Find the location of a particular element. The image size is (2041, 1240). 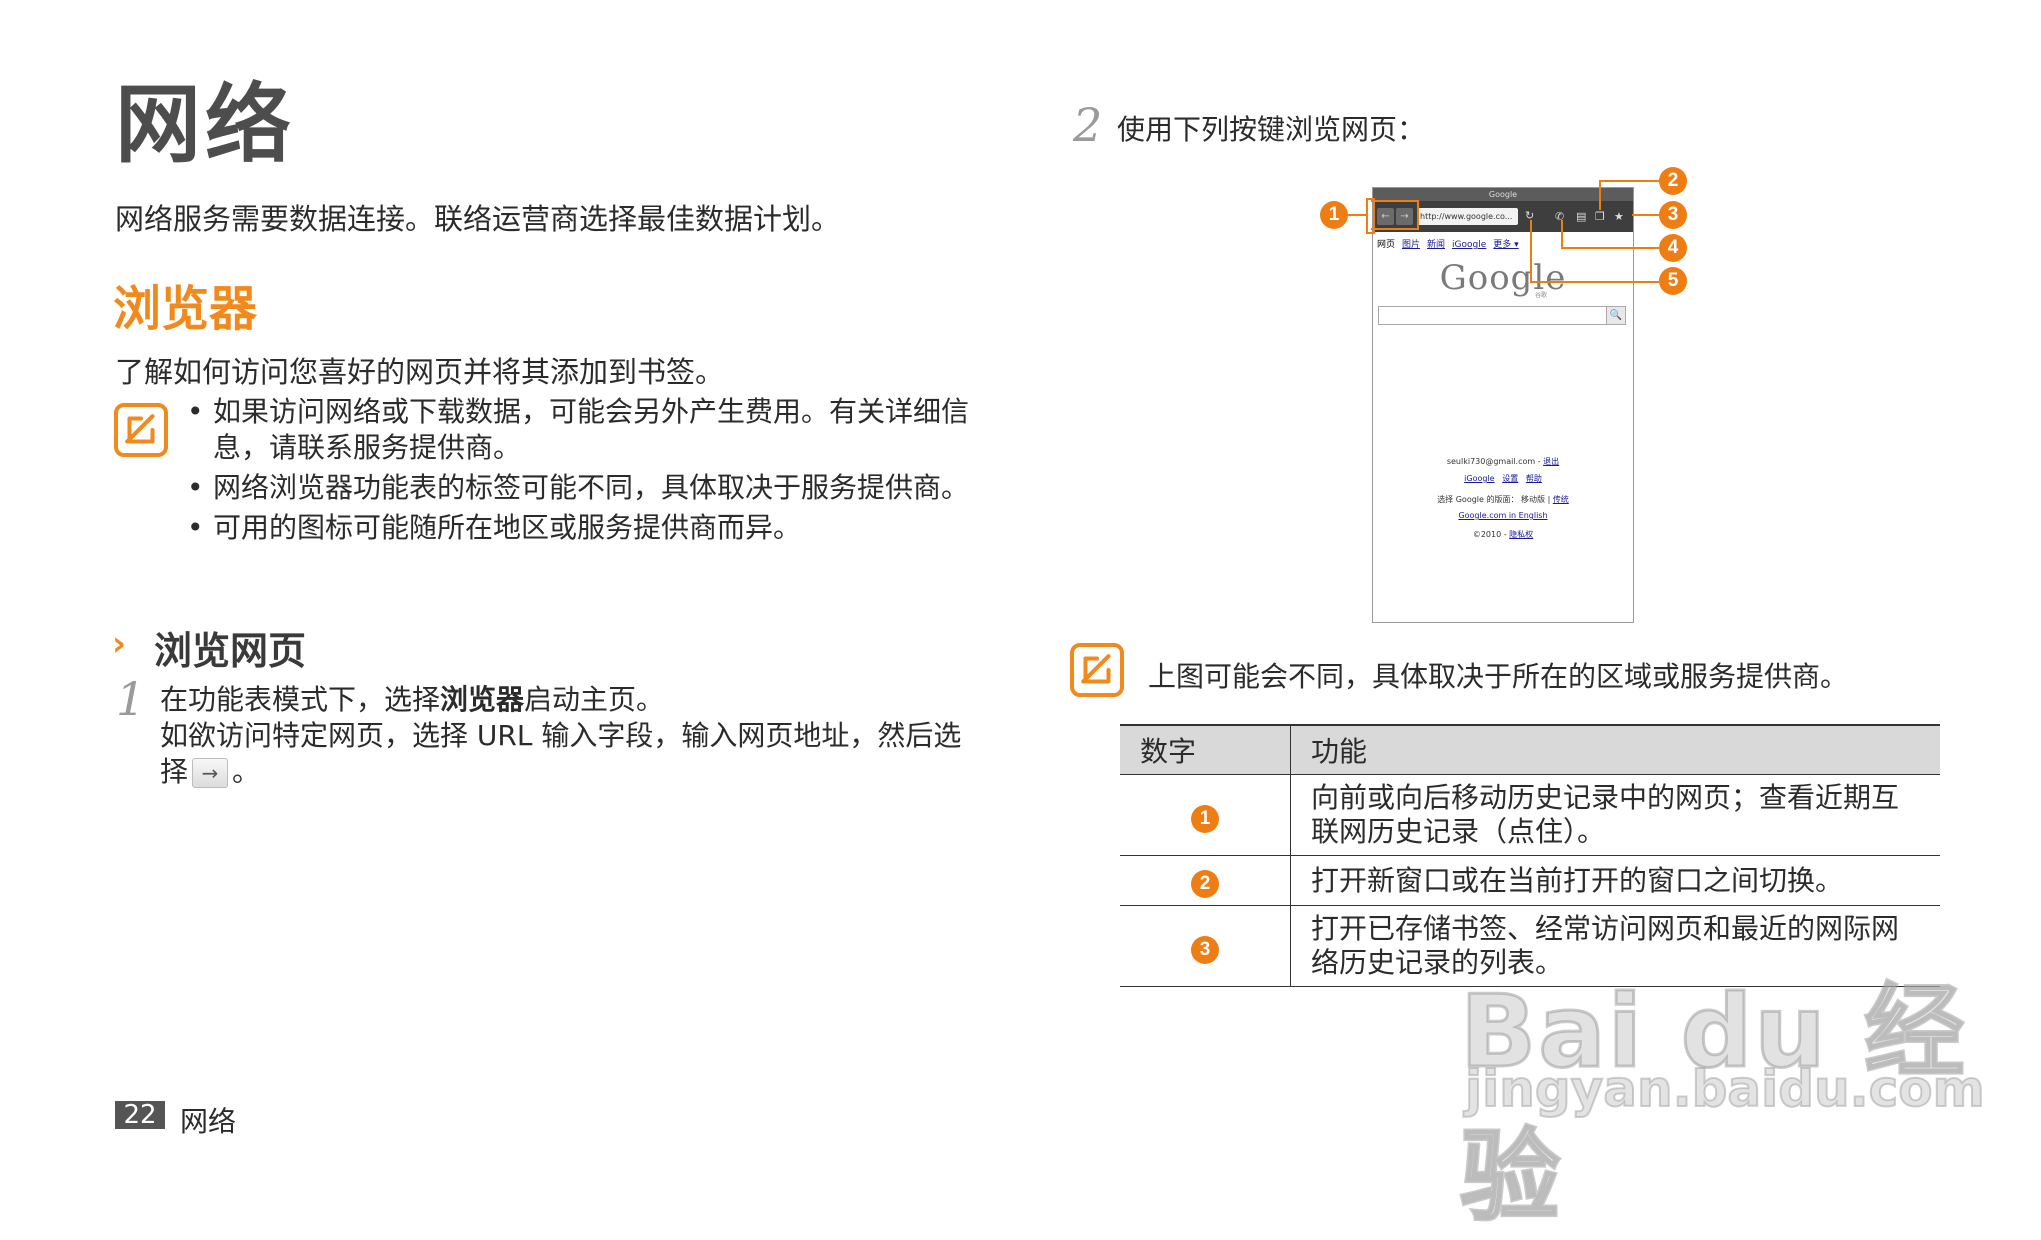

step-detail-post: 。 is located at coordinates (246, 771).